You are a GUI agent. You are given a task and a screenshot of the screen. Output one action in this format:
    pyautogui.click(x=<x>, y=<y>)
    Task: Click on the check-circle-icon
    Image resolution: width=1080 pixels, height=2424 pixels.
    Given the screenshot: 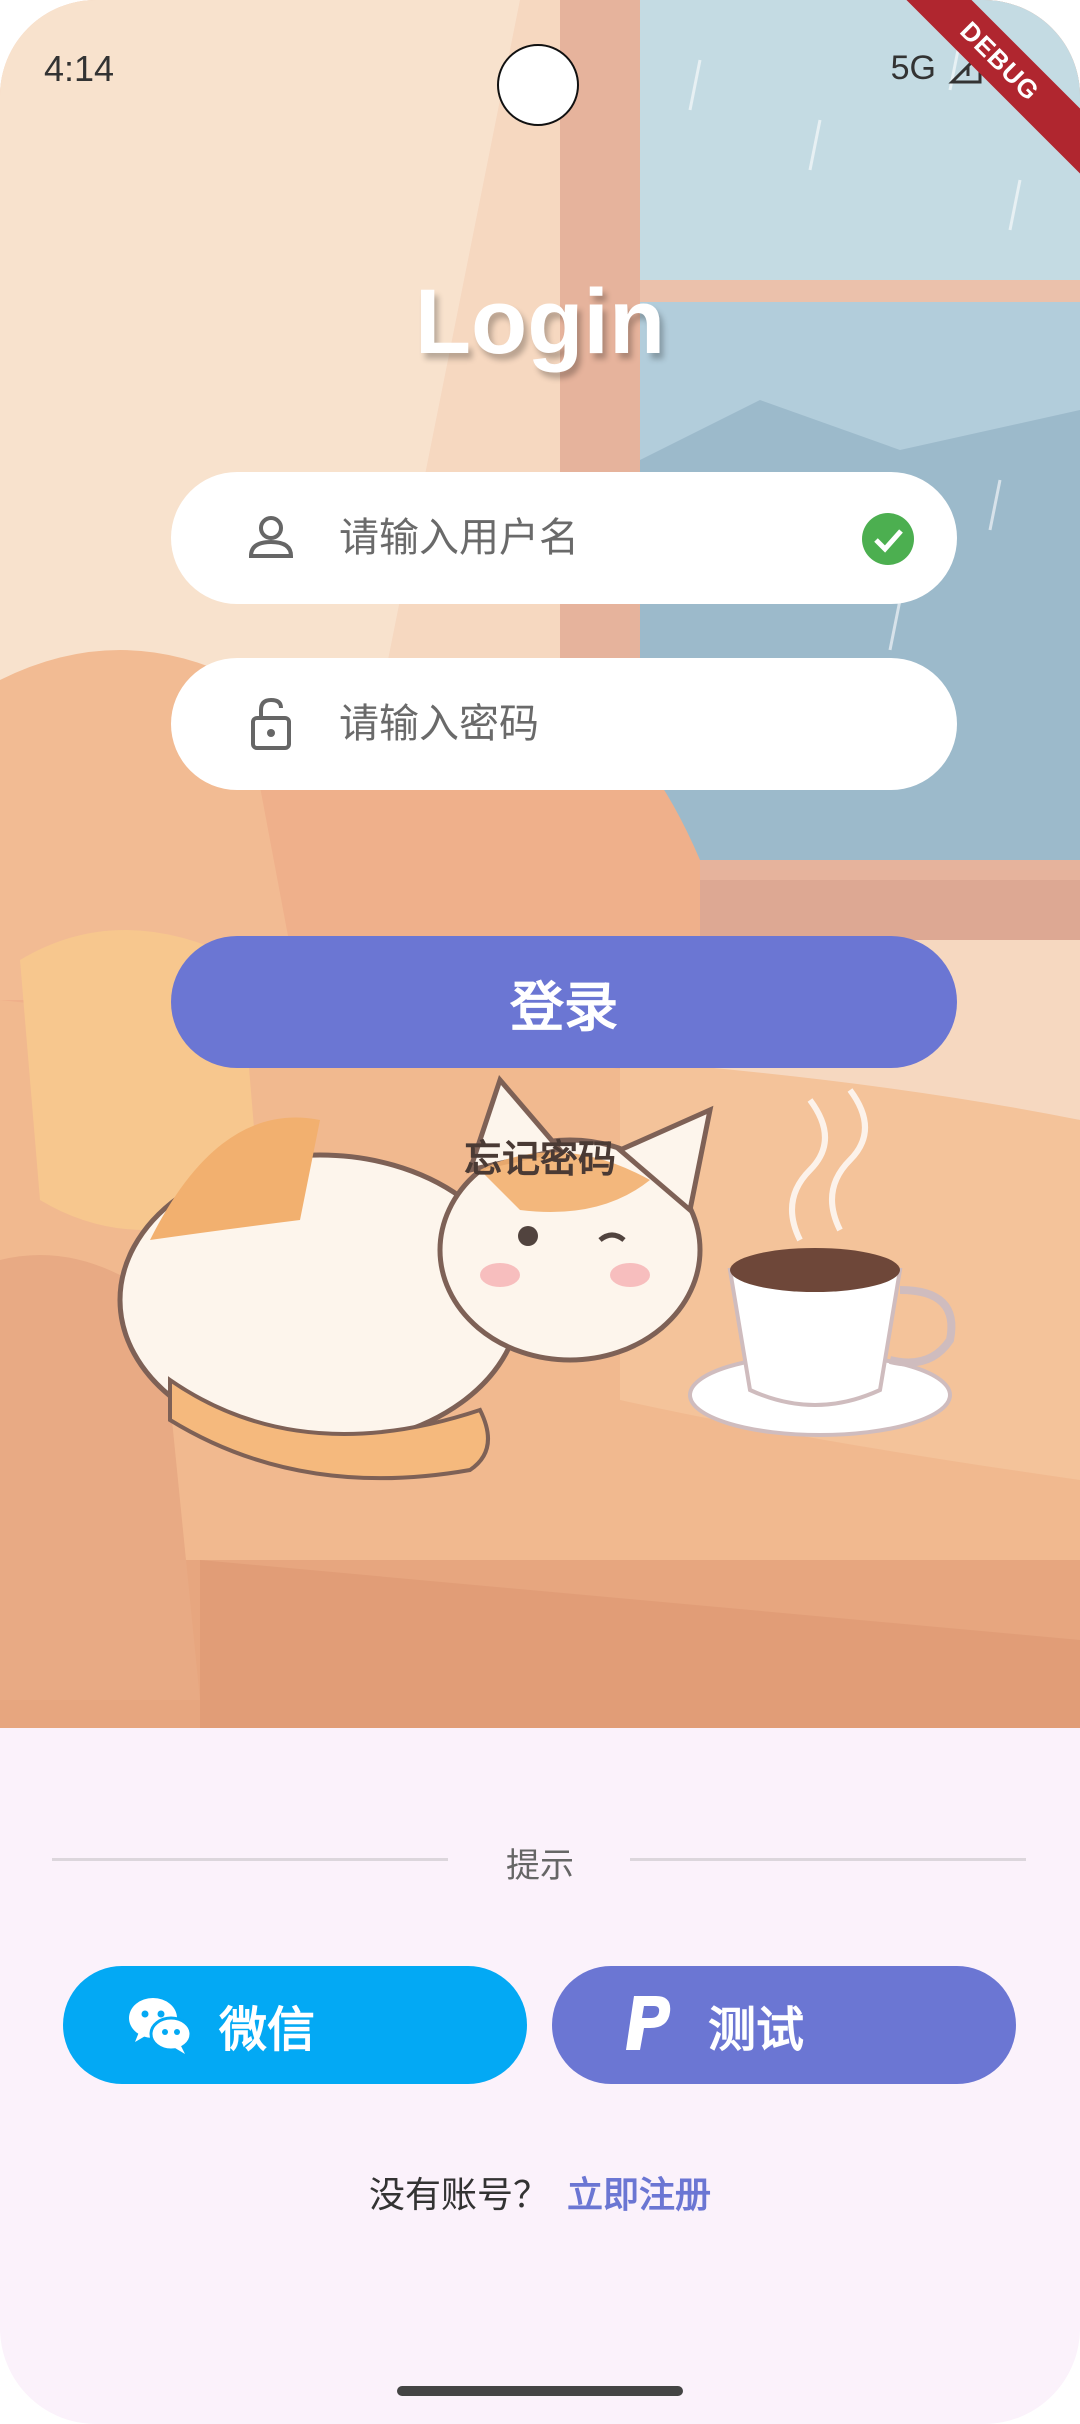 What is the action you would take?
    pyautogui.click(x=888, y=539)
    